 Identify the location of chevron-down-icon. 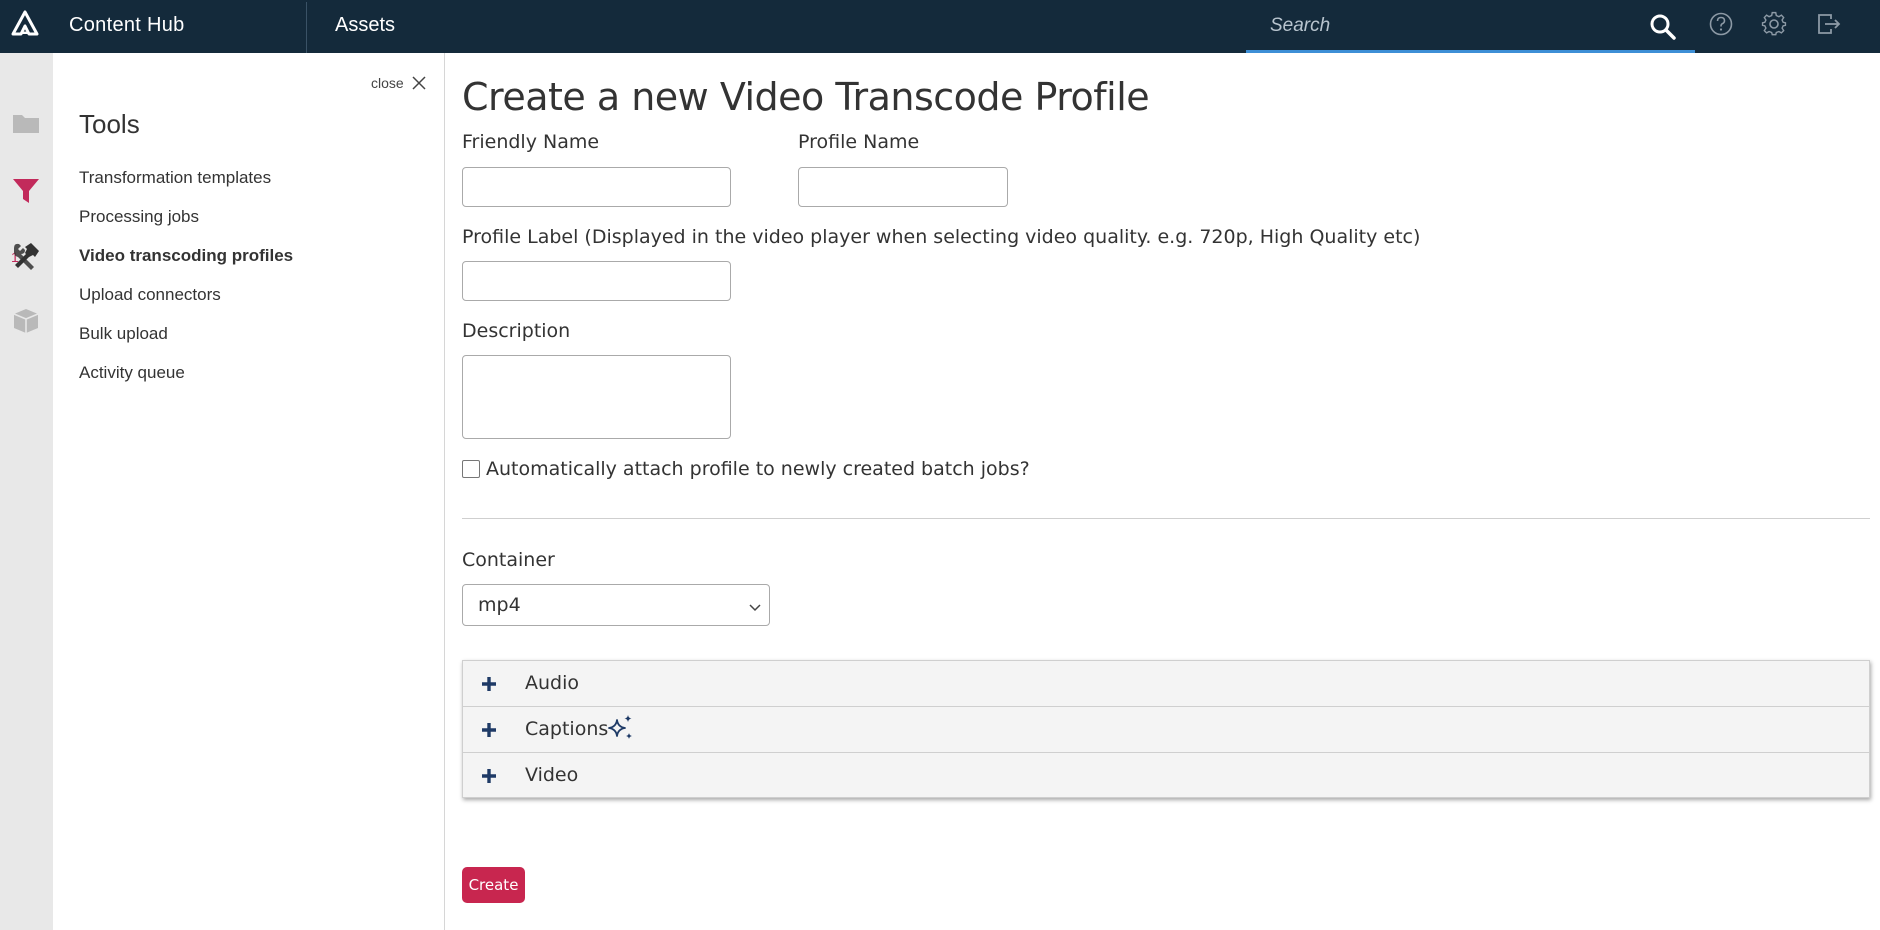
(755, 608).